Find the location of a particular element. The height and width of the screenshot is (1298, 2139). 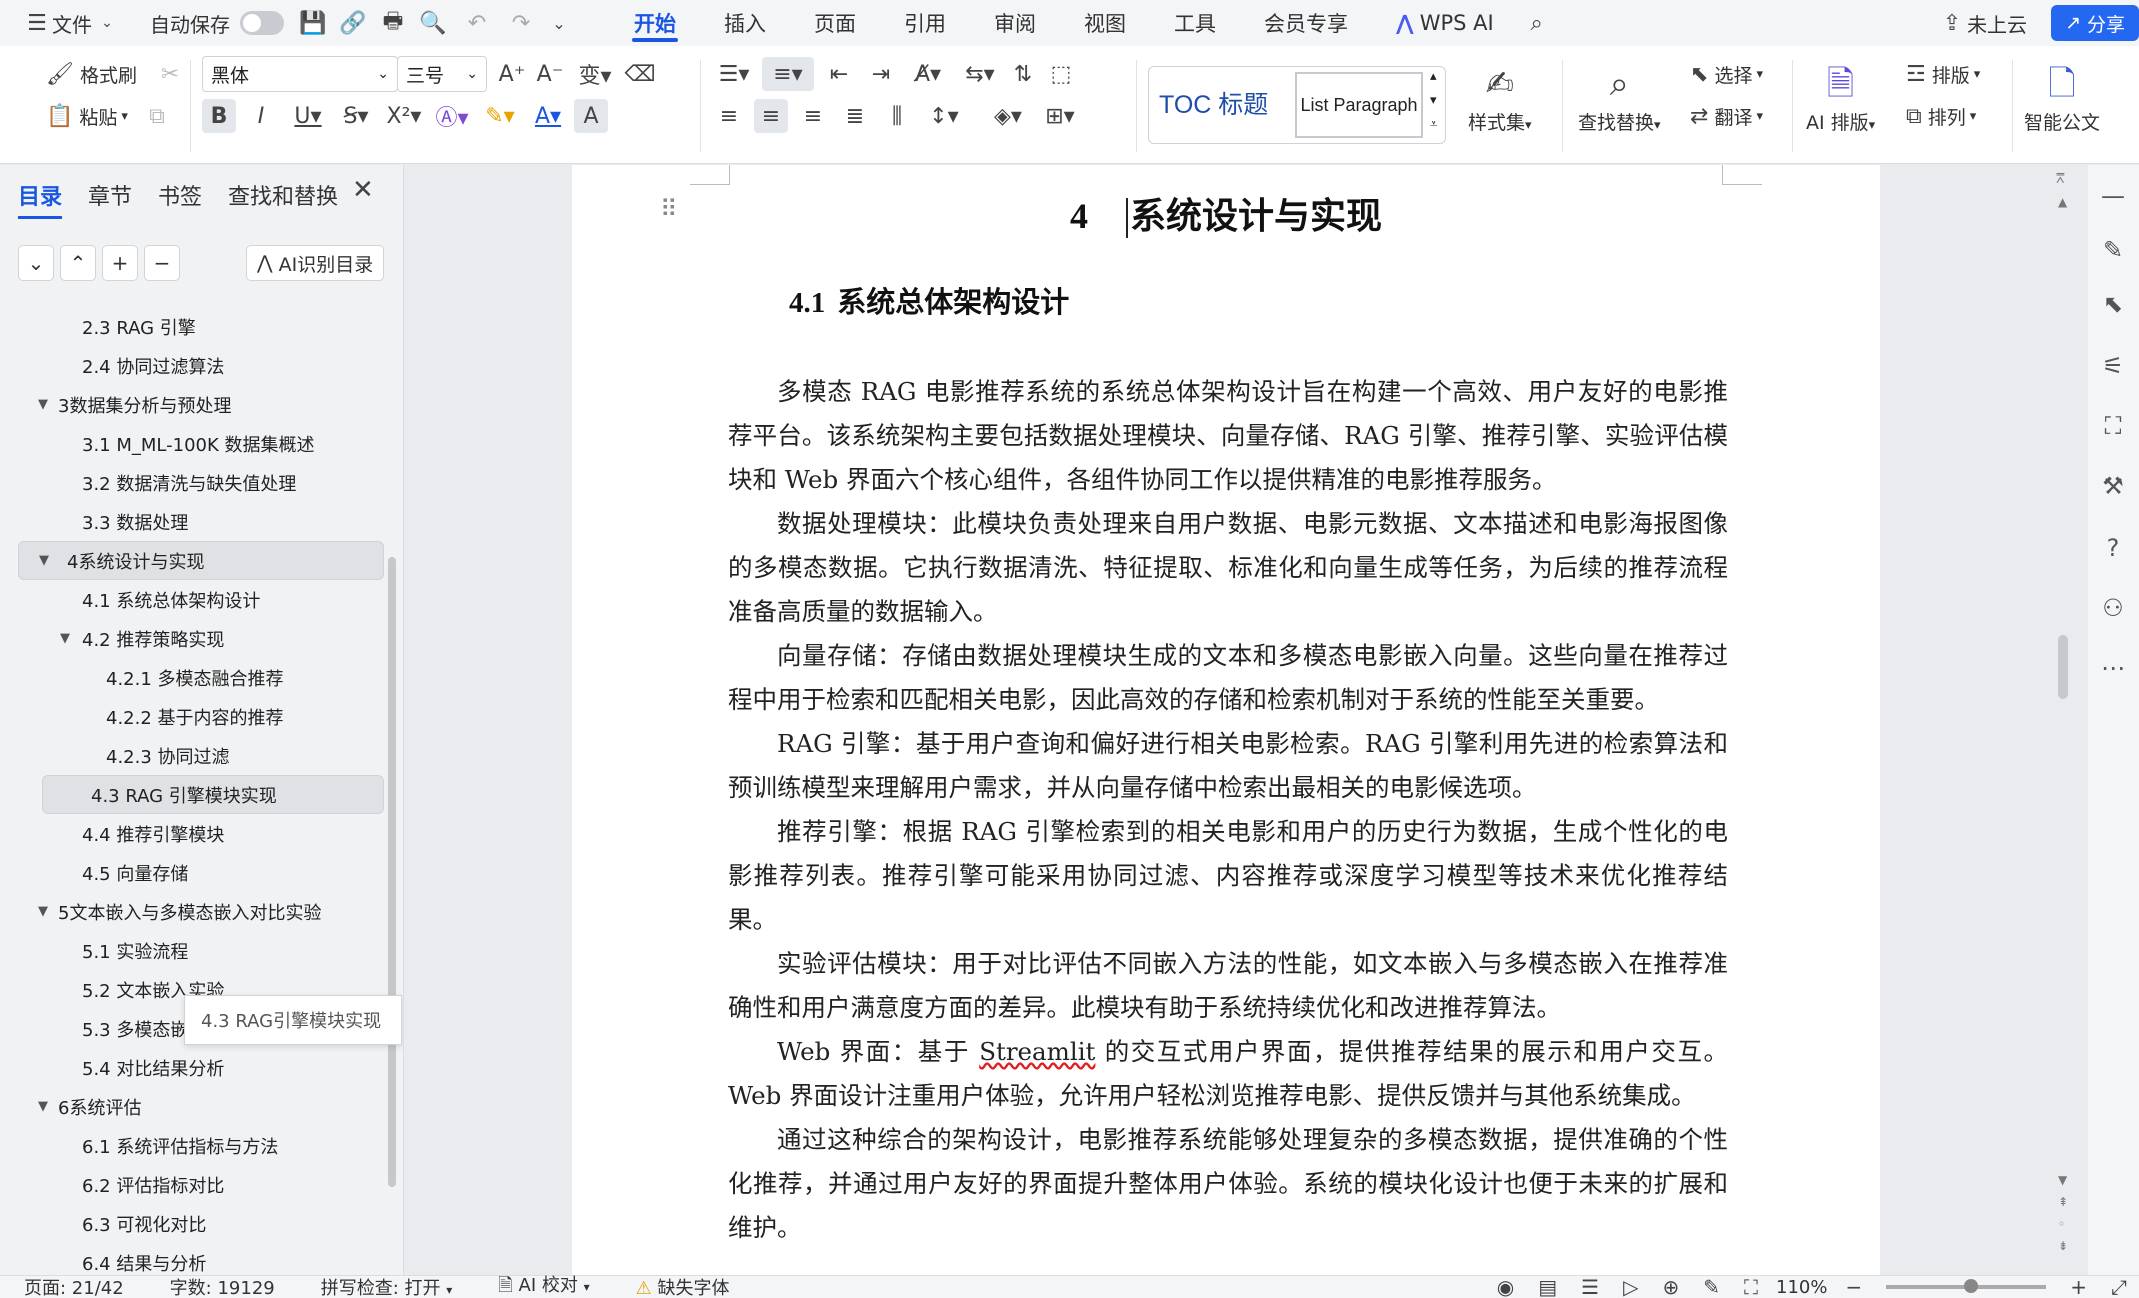

style-toc-heading: TOC 标题 is located at coordinates (1213, 103).